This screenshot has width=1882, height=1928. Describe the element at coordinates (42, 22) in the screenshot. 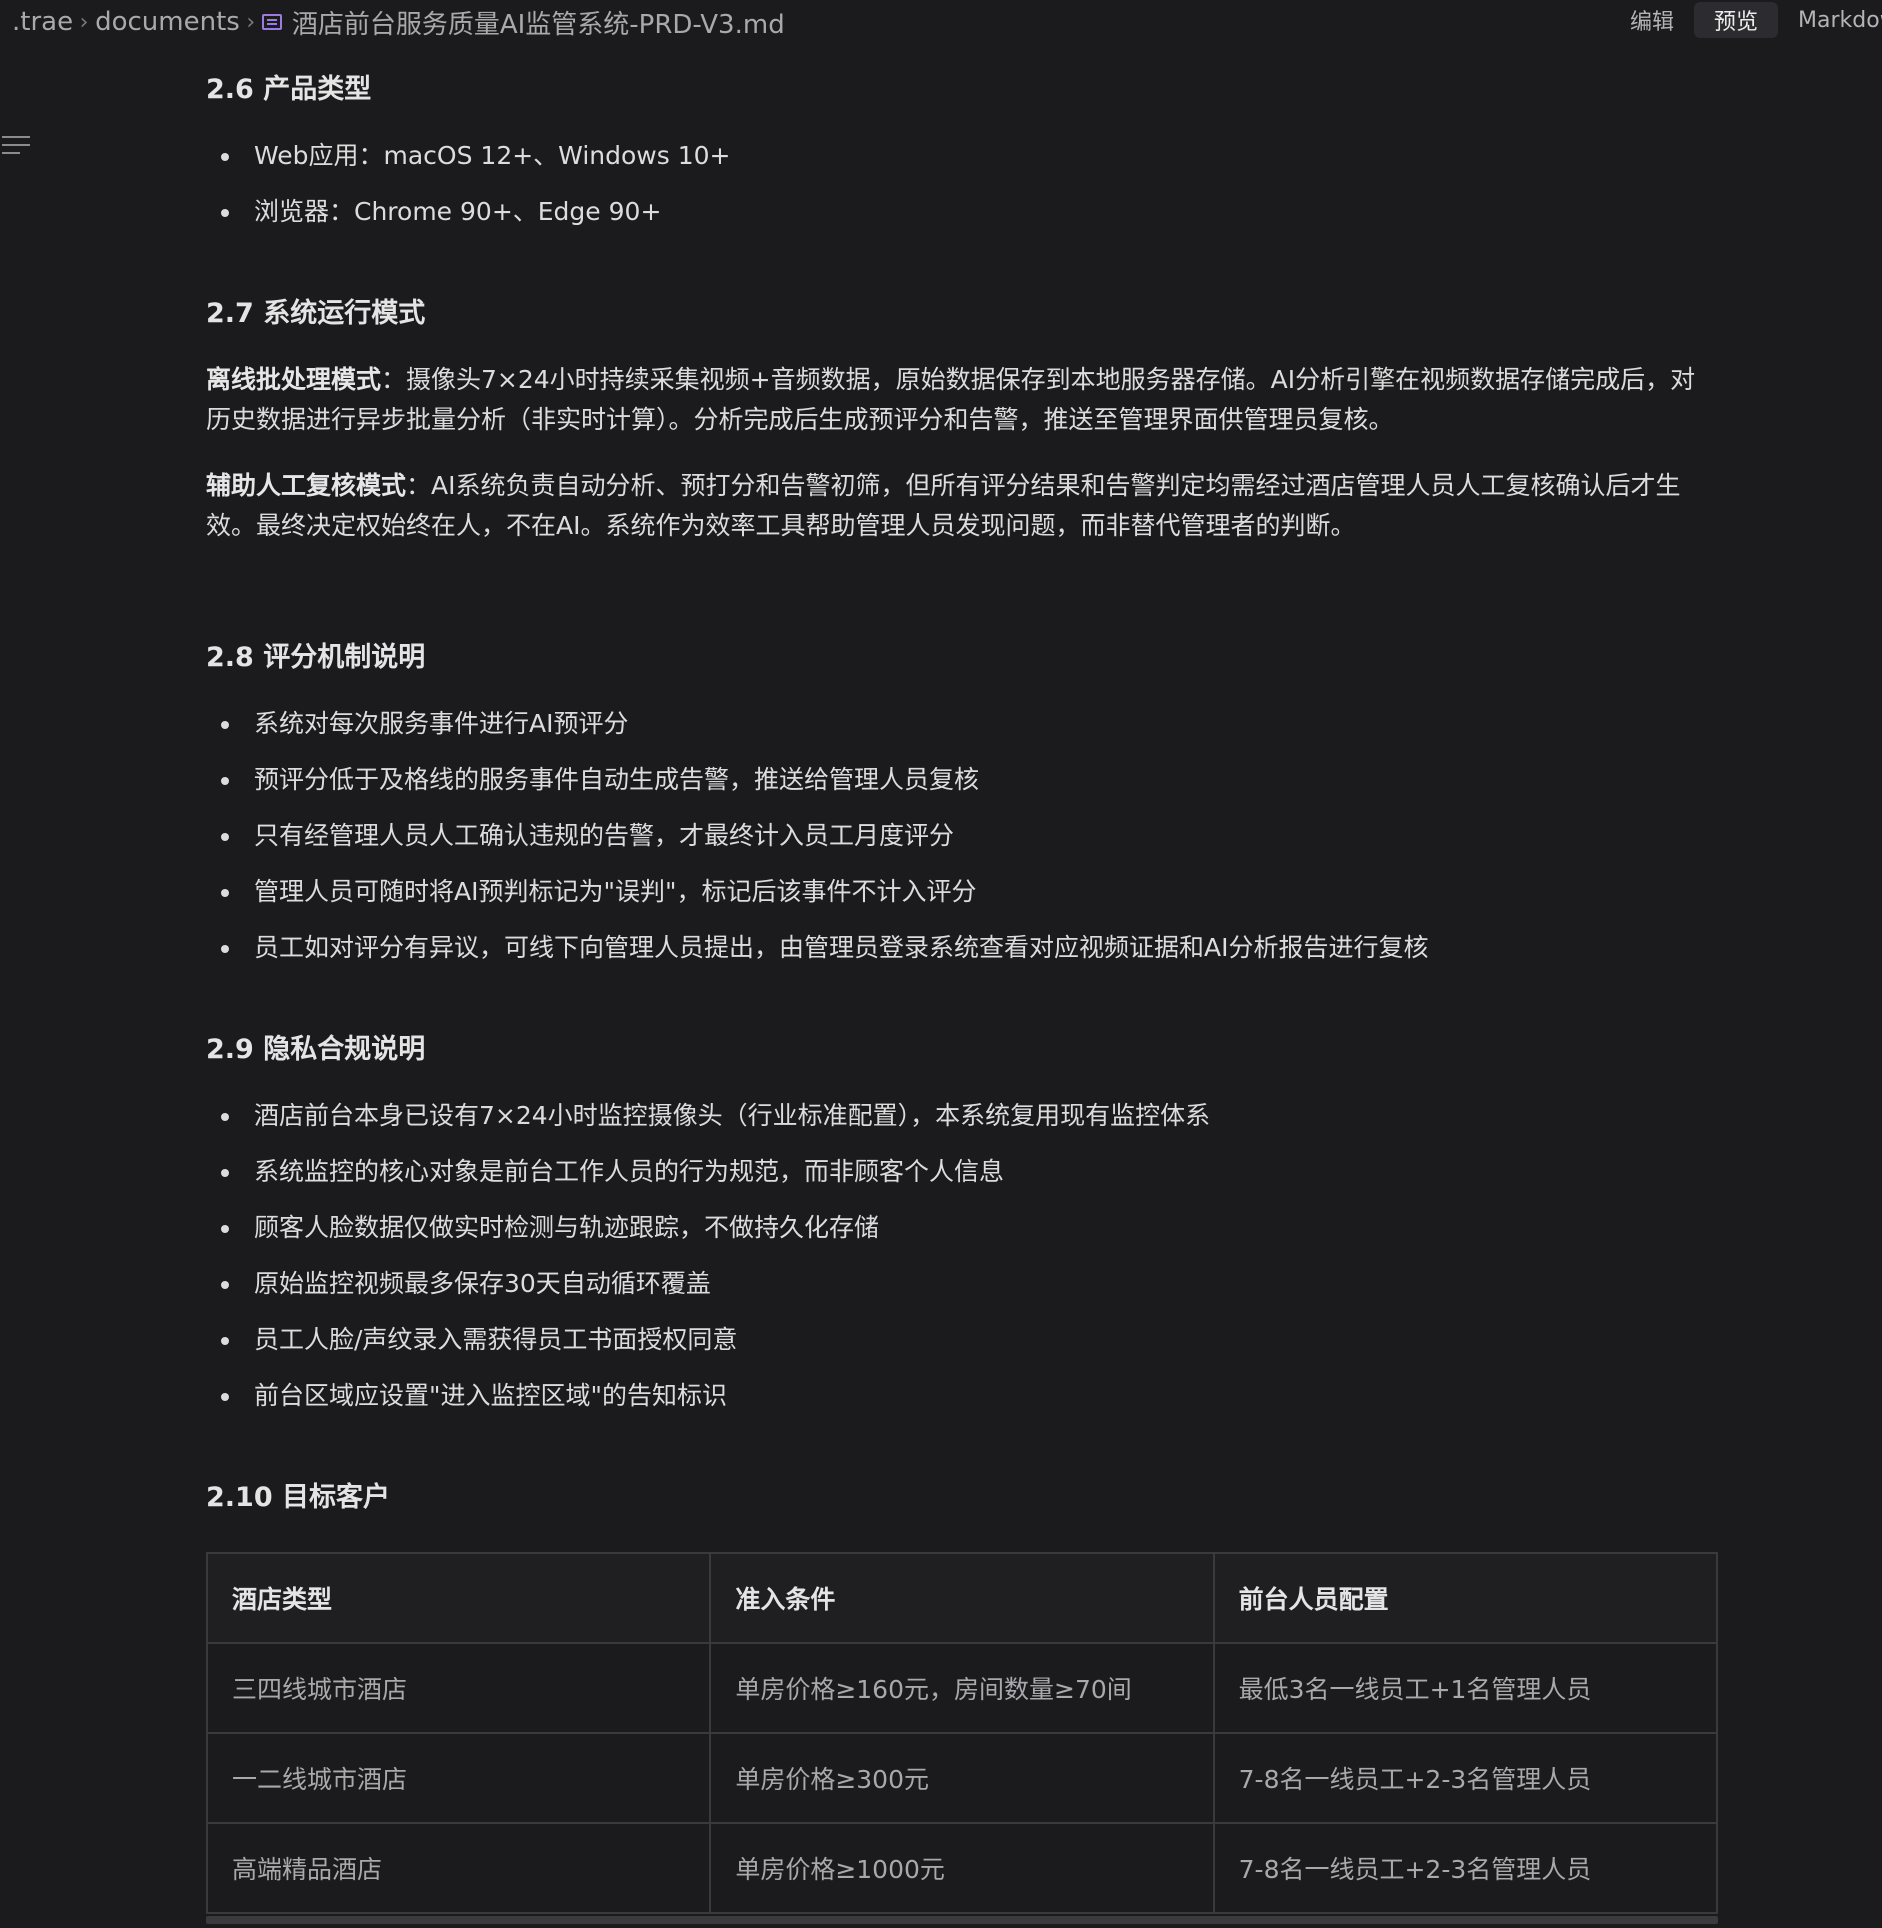

I see `breadcrumb-root: .trae` at that location.